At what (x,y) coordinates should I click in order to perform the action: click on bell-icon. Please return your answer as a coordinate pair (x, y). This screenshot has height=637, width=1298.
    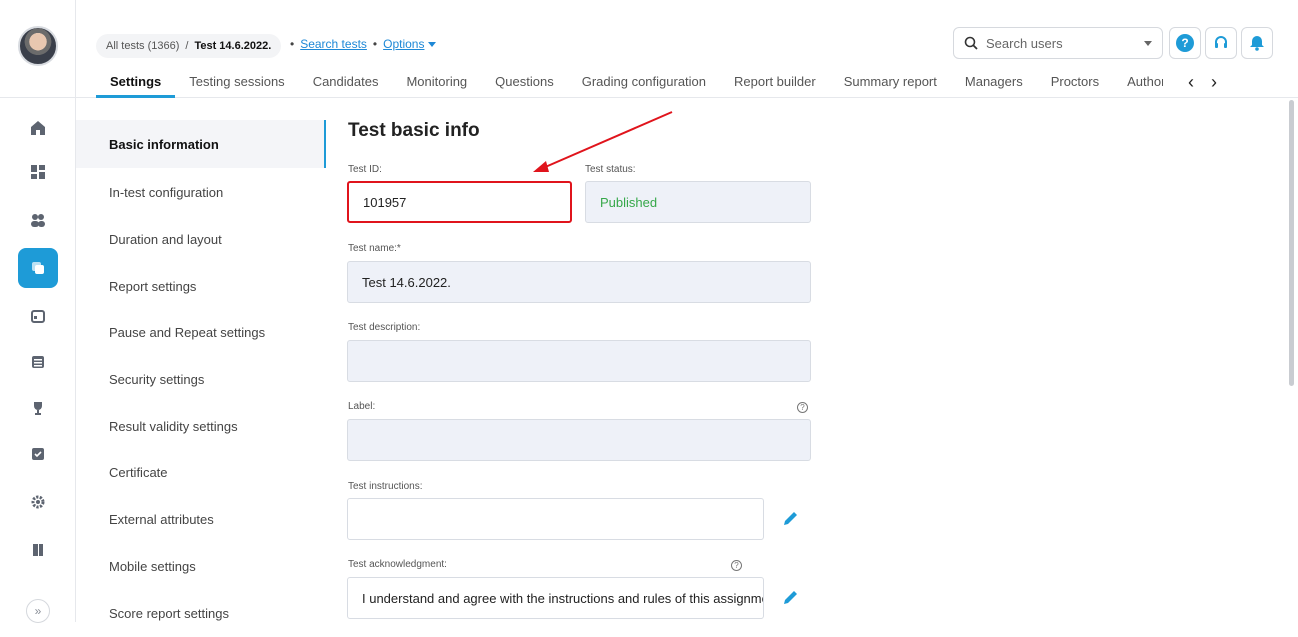
    Looking at the image, I should click on (1257, 43).